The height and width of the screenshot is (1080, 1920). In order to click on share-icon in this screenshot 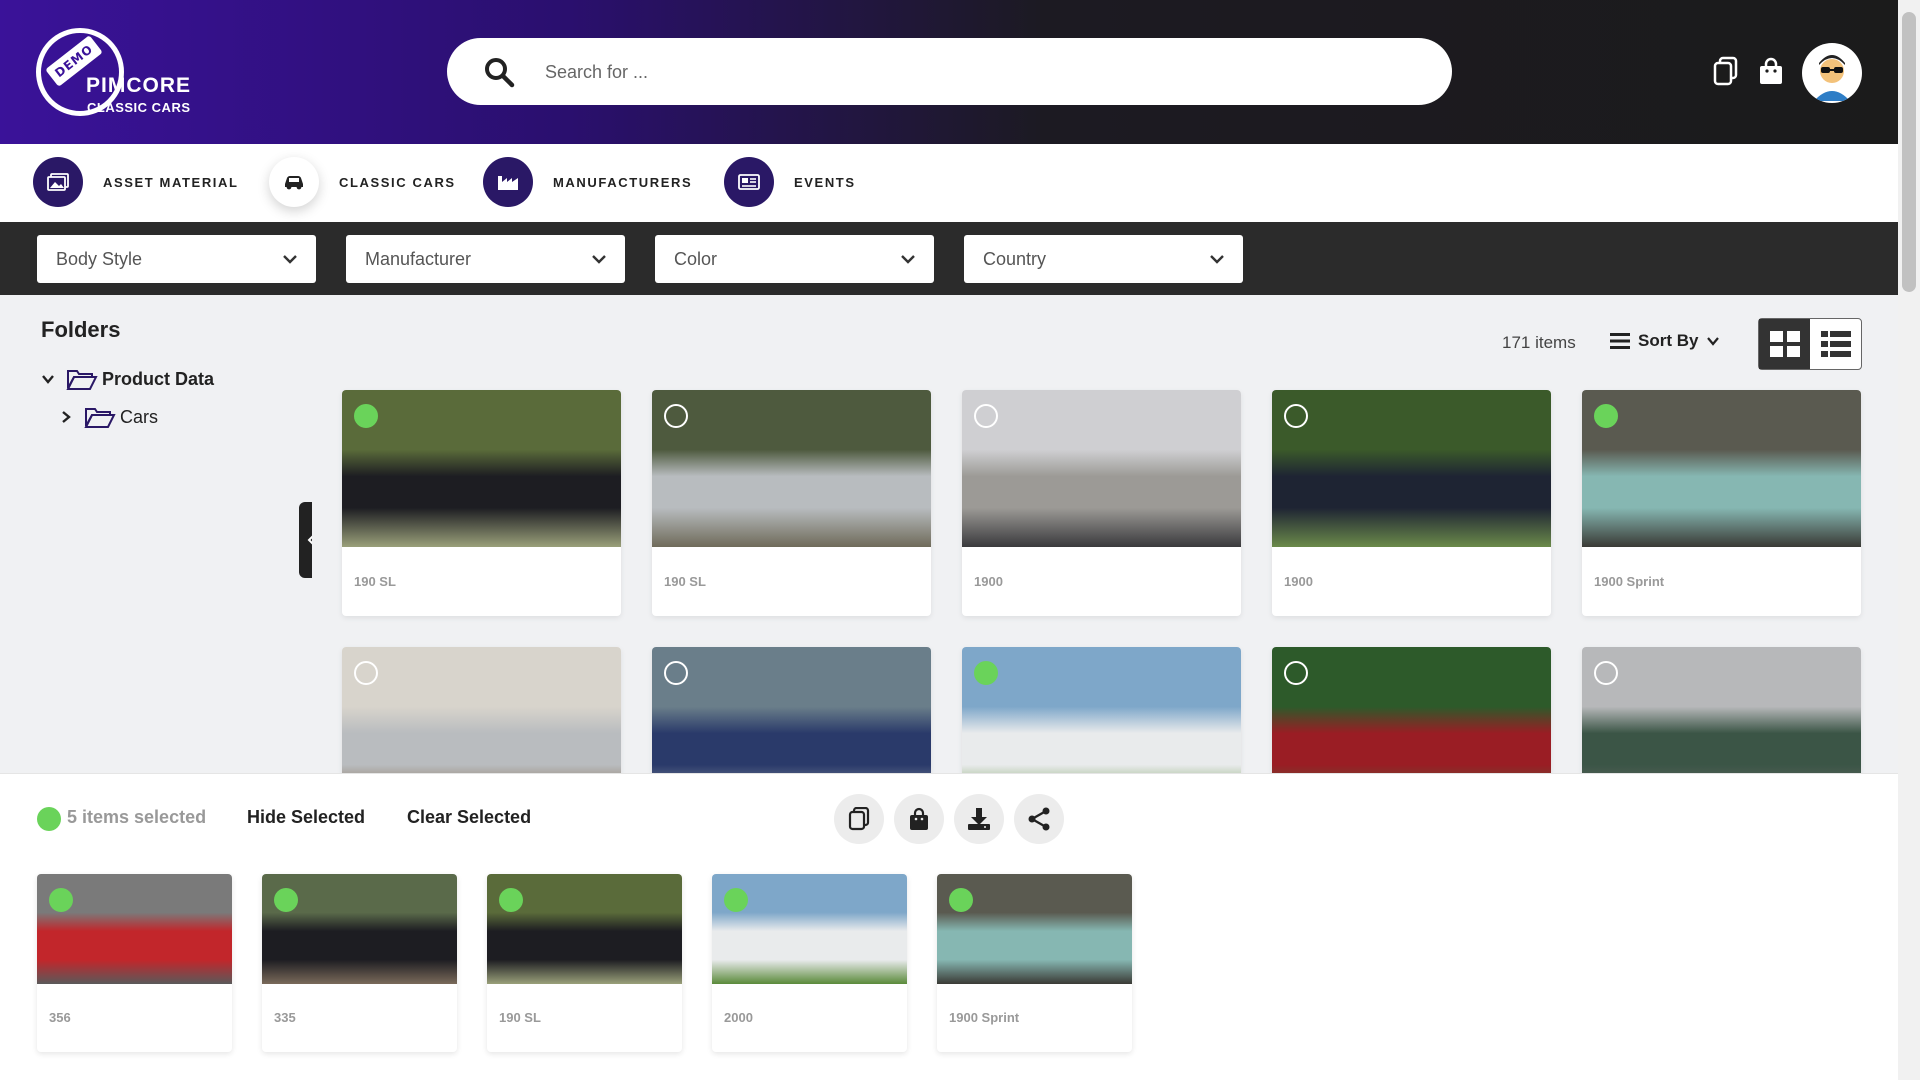, I will do `click(1039, 819)`.